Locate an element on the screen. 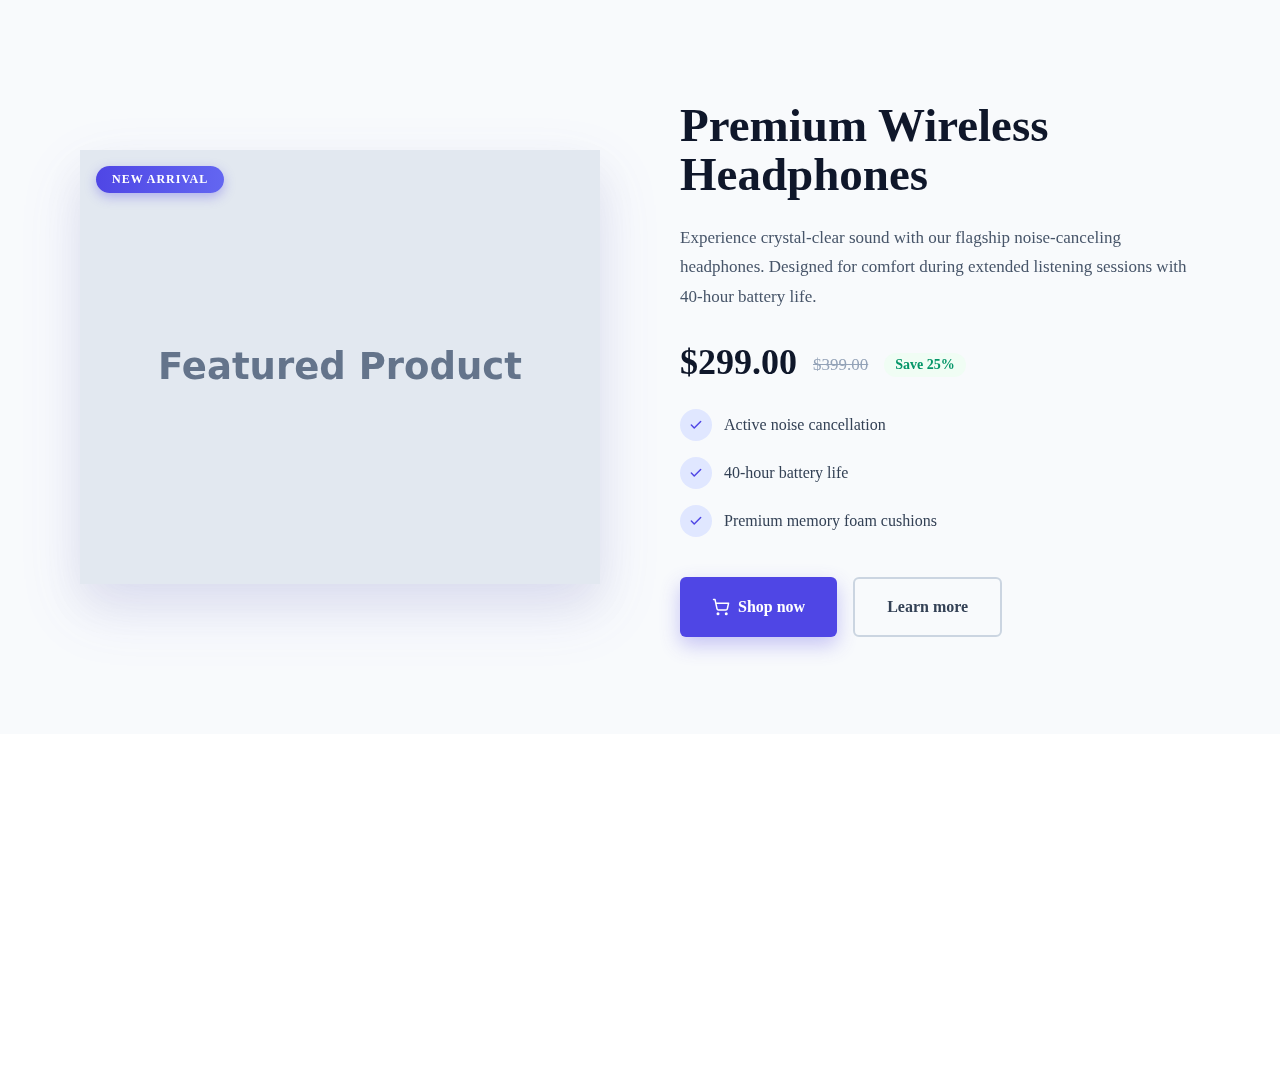  original-price: $399.00 is located at coordinates (841, 365).